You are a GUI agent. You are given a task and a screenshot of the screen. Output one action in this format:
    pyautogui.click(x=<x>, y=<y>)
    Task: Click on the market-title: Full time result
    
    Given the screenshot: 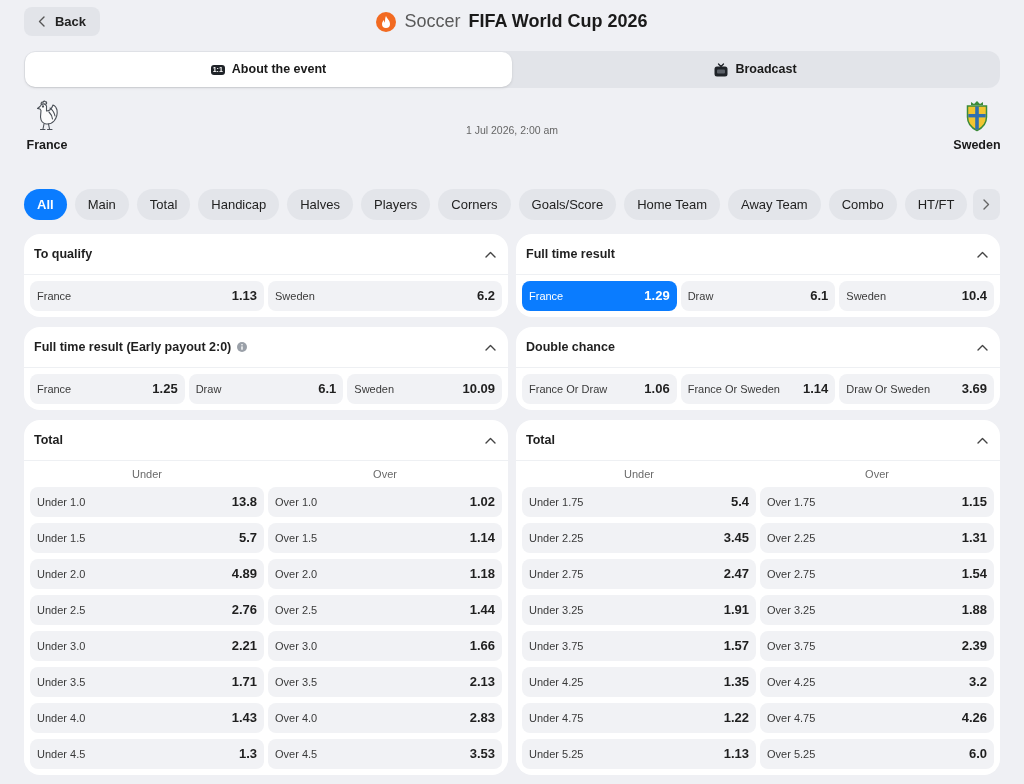 What is the action you would take?
    pyautogui.click(x=570, y=254)
    